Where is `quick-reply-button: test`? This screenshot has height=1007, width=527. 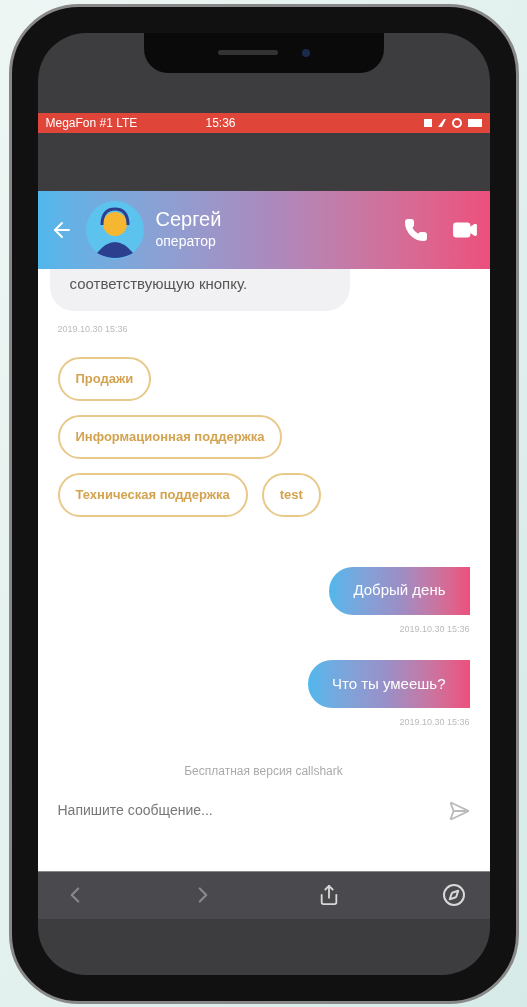
quick-reply-button: test is located at coordinates (291, 494).